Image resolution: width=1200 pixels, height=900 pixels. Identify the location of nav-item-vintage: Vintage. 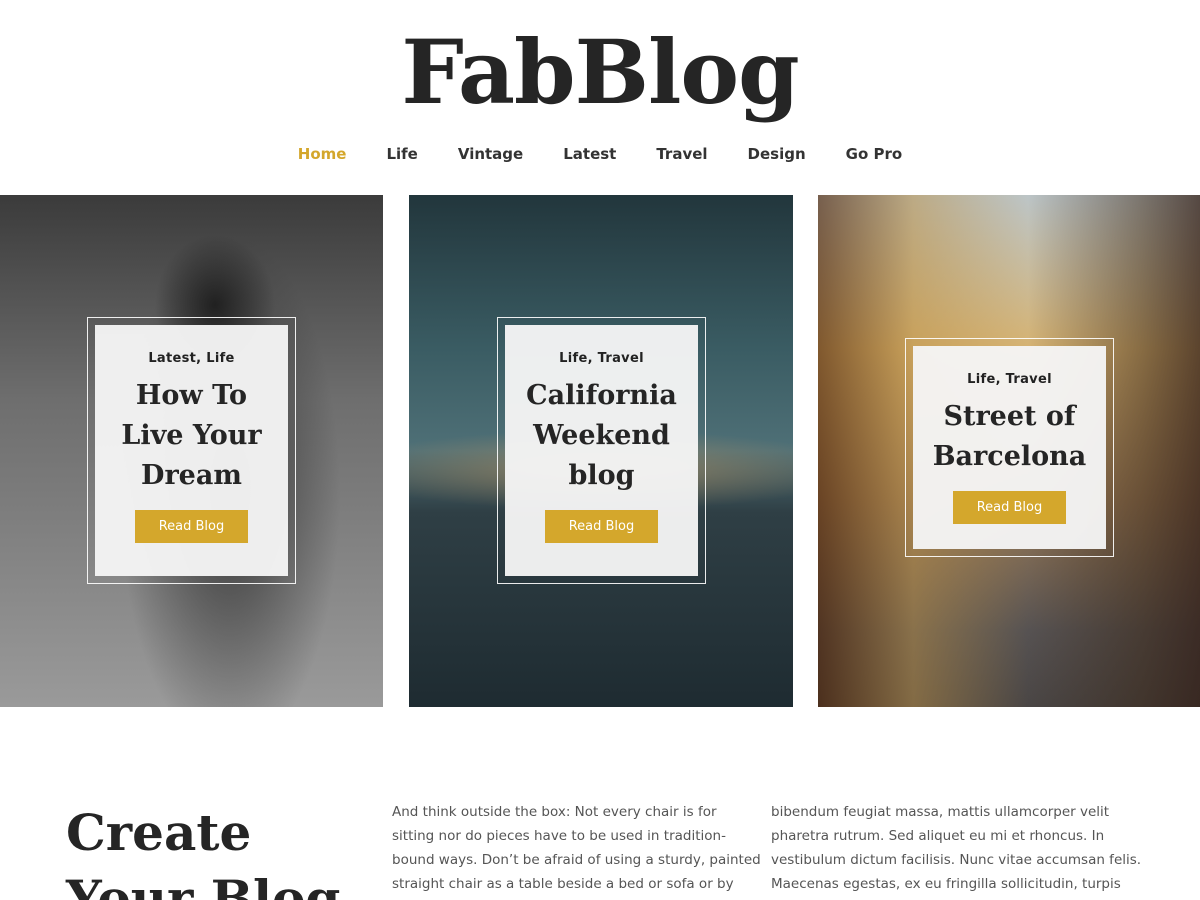
(490, 154).